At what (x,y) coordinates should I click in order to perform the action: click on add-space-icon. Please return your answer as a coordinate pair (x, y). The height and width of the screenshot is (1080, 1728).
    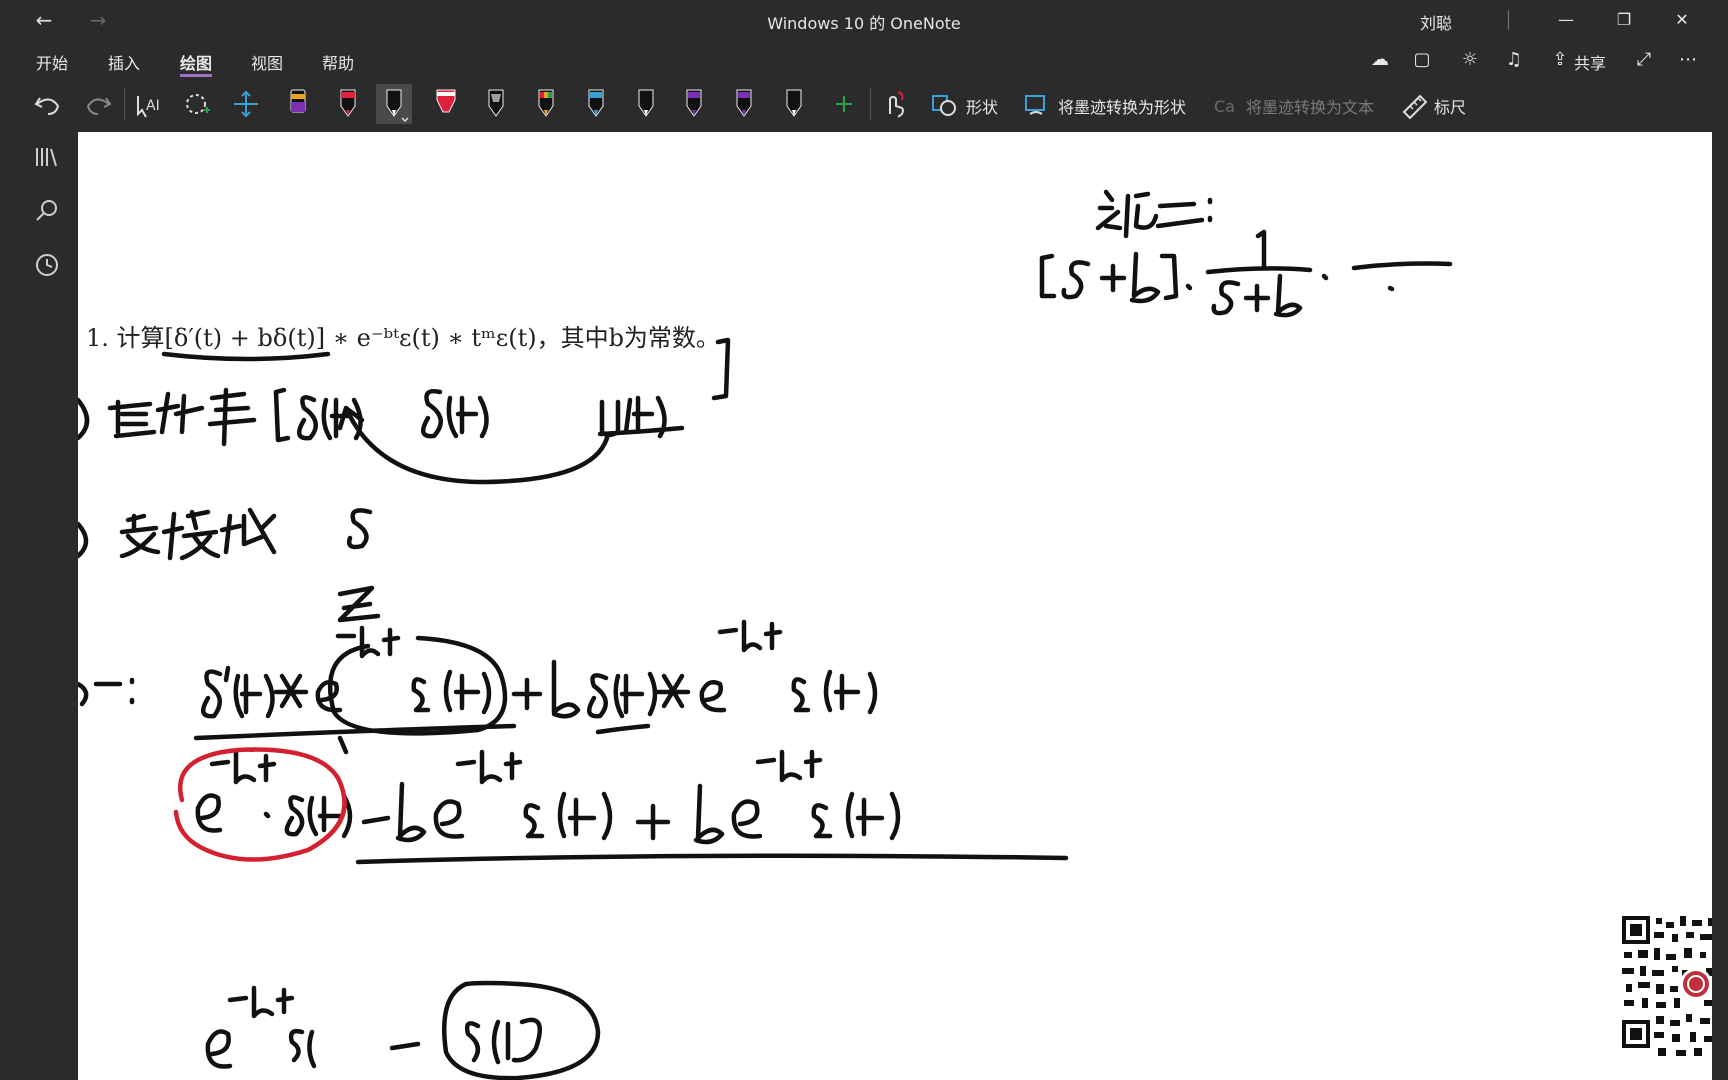
    Looking at the image, I should click on (246, 104).